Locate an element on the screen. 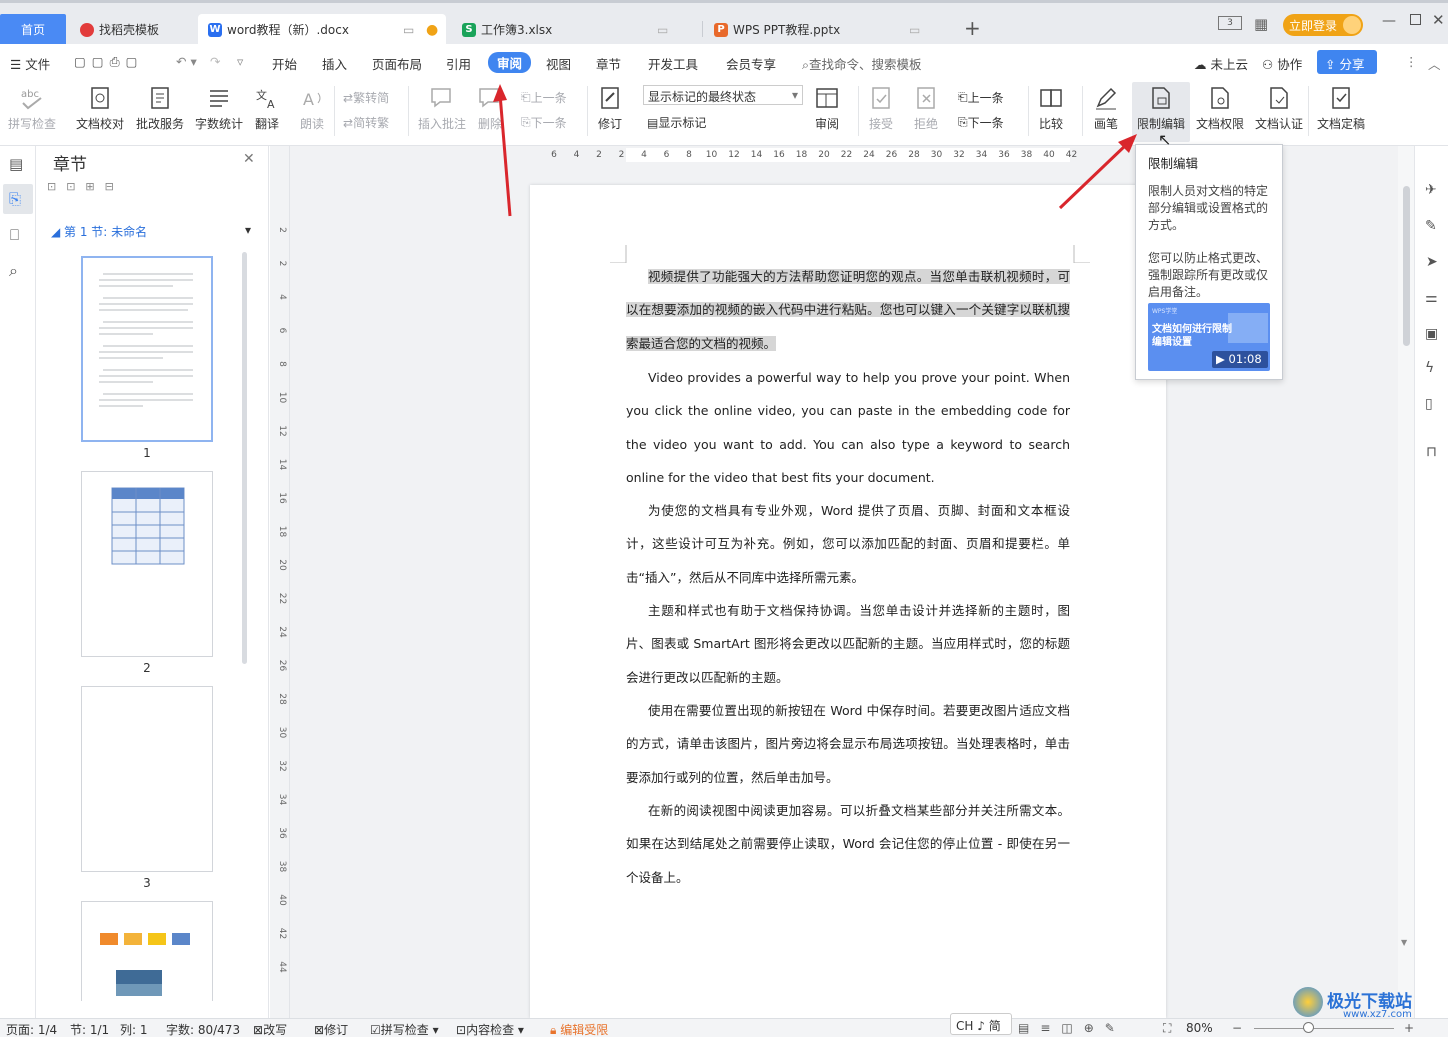  chapter-nav-icon: ⎘ is located at coordinates (18, 199).